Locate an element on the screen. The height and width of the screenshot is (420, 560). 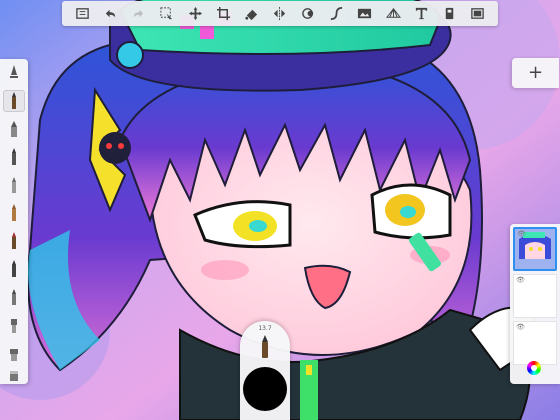
layers-panel: 👁 👁 👁 is located at coordinates (535, 304).